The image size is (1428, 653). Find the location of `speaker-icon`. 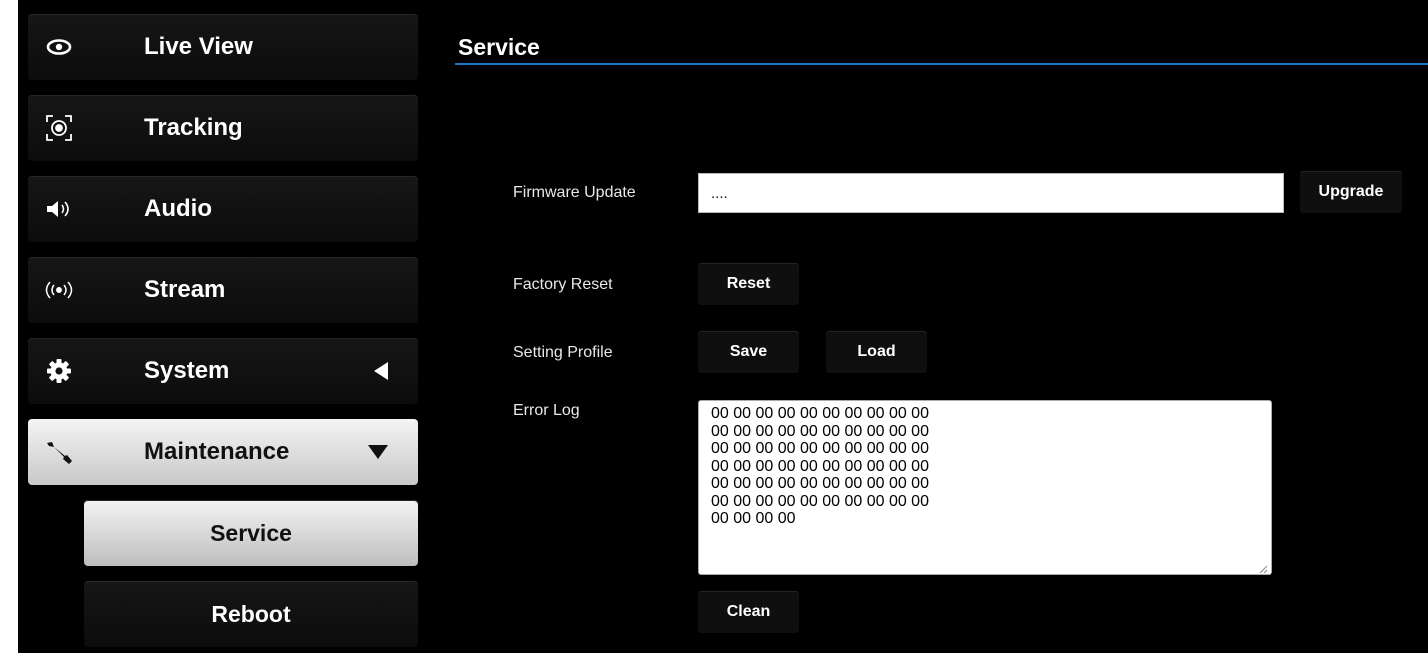

speaker-icon is located at coordinates (59, 209).